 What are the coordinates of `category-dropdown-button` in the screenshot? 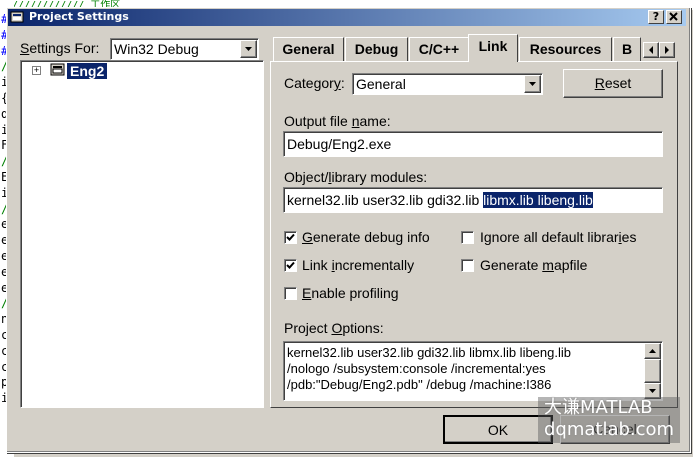 It's located at (532, 84).